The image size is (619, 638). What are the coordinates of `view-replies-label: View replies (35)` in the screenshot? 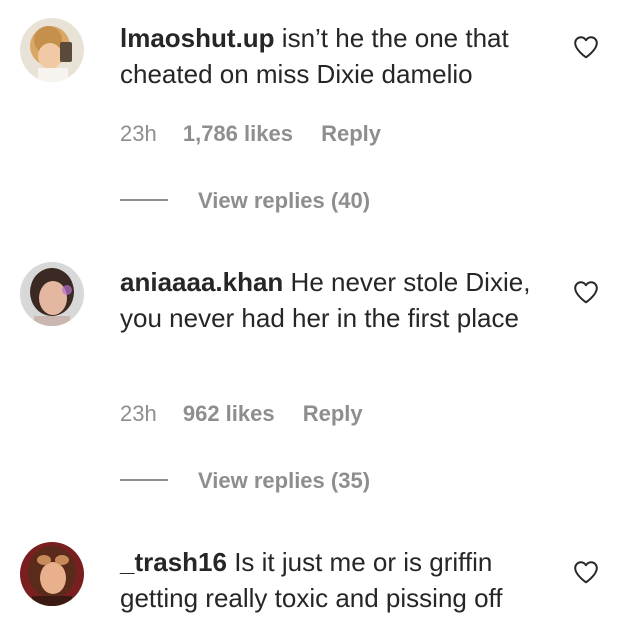 It's located at (284, 480).